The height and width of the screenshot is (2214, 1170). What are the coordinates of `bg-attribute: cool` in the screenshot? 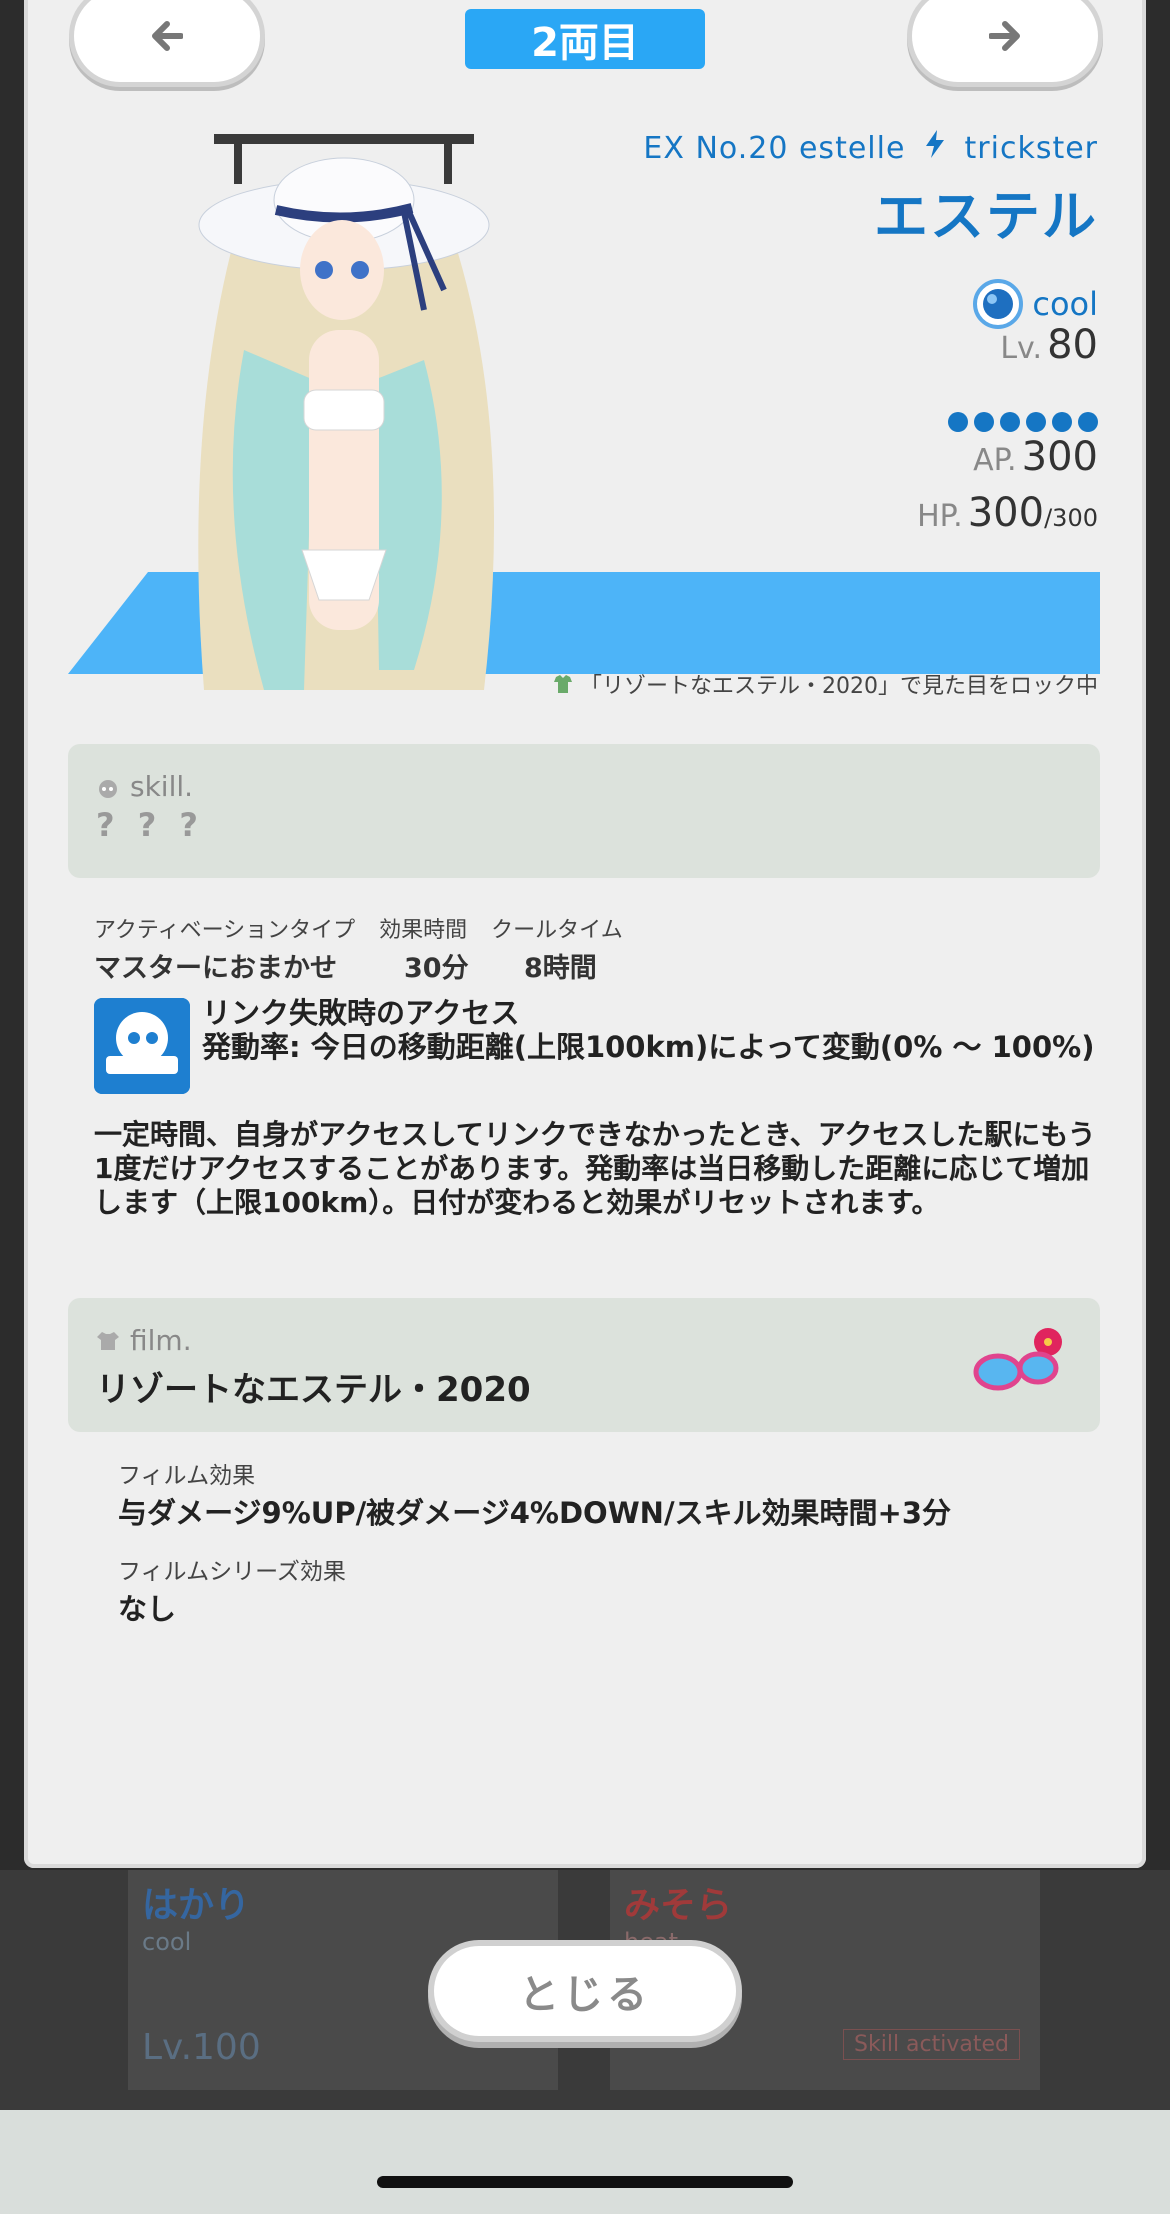 It's located at (167, 1942).